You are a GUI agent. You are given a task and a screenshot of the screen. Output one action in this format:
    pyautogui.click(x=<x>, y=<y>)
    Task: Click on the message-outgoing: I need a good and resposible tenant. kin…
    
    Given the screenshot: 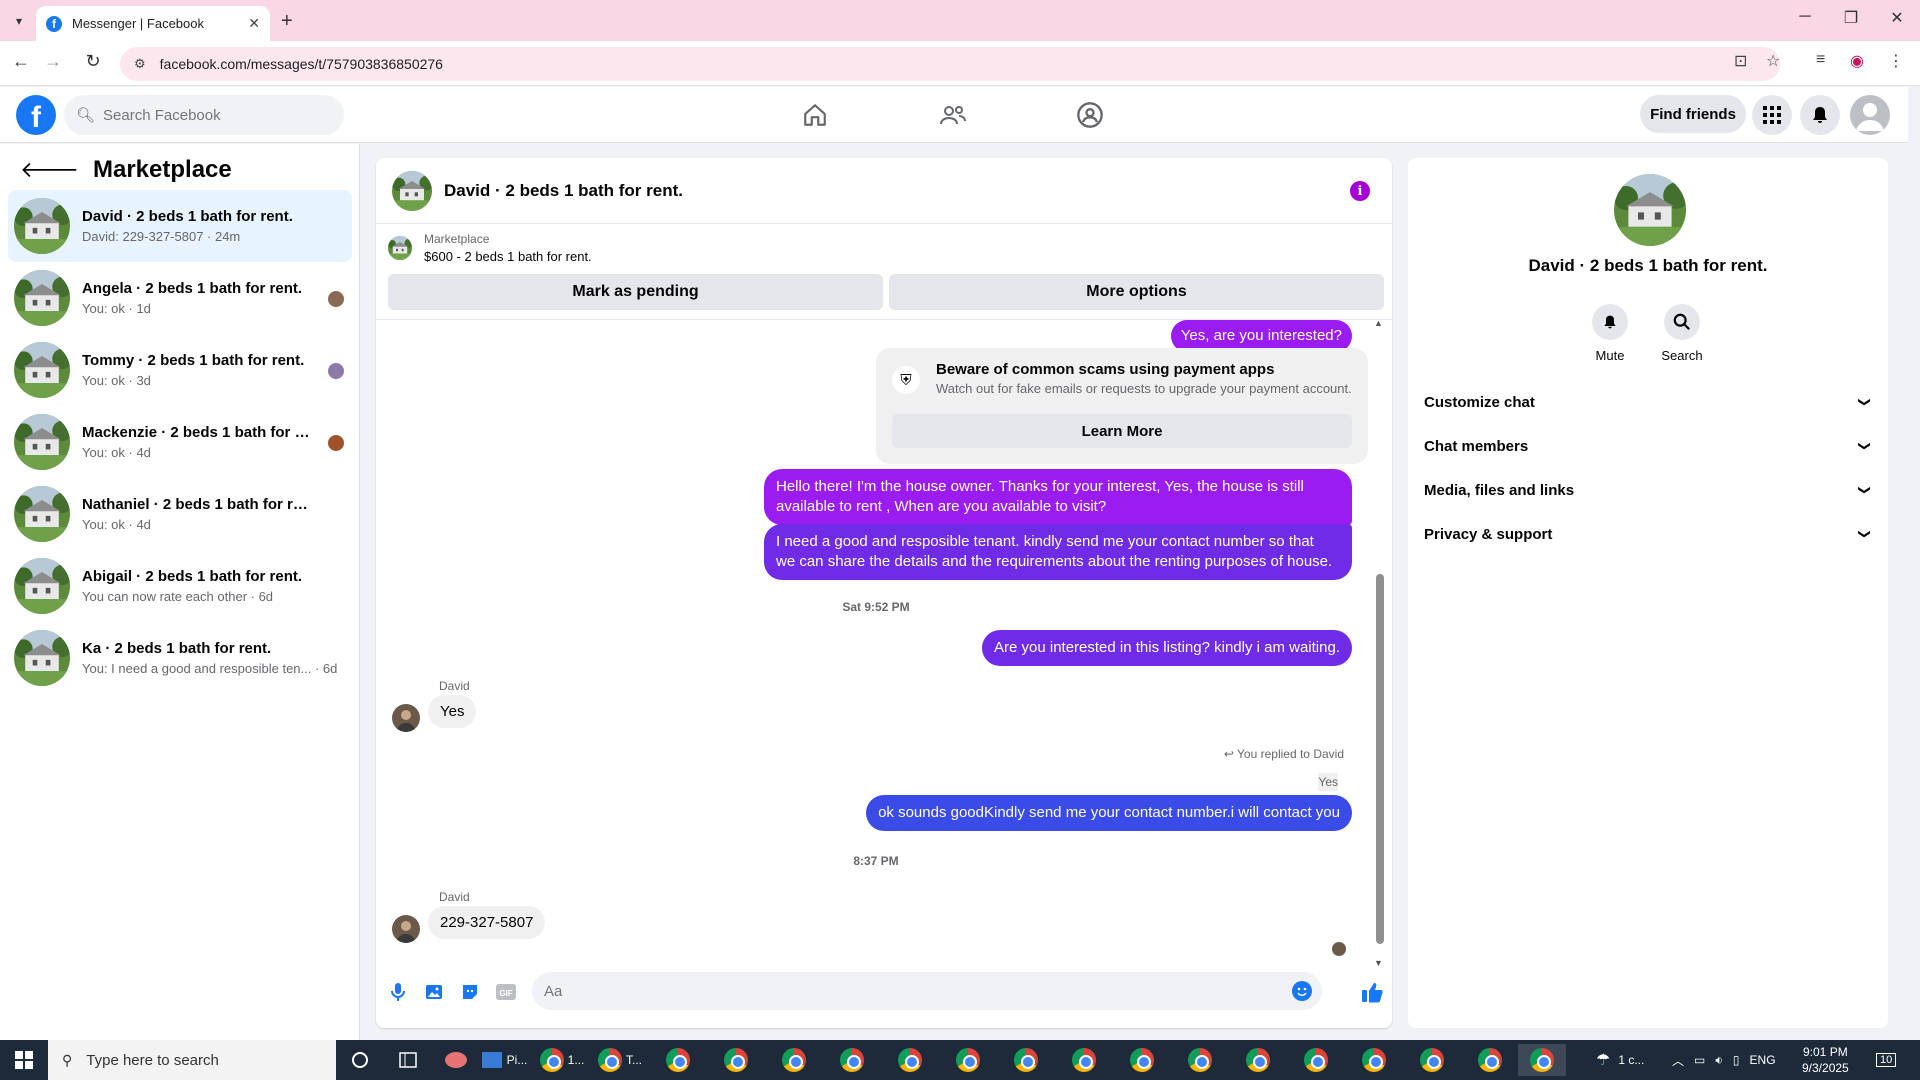 What is the action you would take?
    pyautogui.click(x=1058, y=552)
    